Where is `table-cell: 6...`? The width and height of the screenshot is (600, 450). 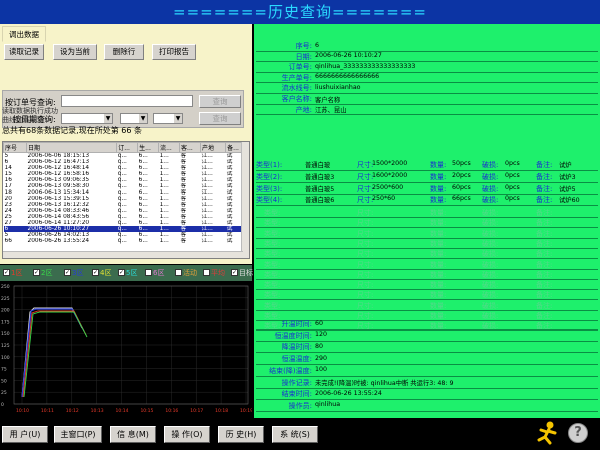
table-cell: 6... is located at coordinates (143, 241).